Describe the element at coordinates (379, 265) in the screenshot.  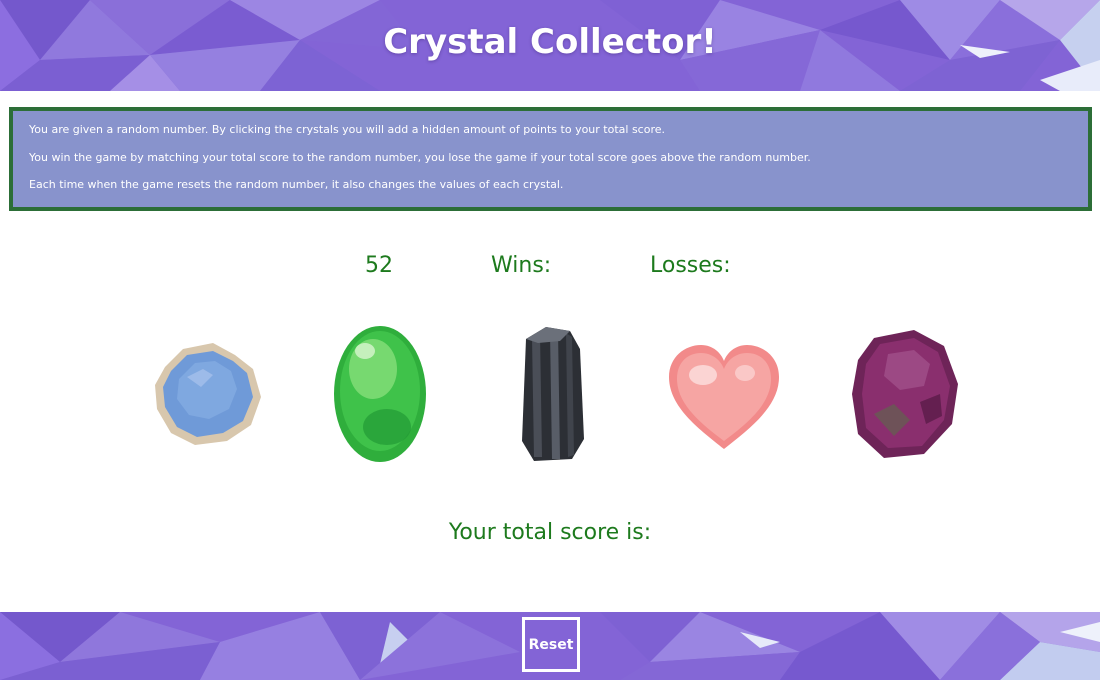
I see `random-number: 52` at that location.